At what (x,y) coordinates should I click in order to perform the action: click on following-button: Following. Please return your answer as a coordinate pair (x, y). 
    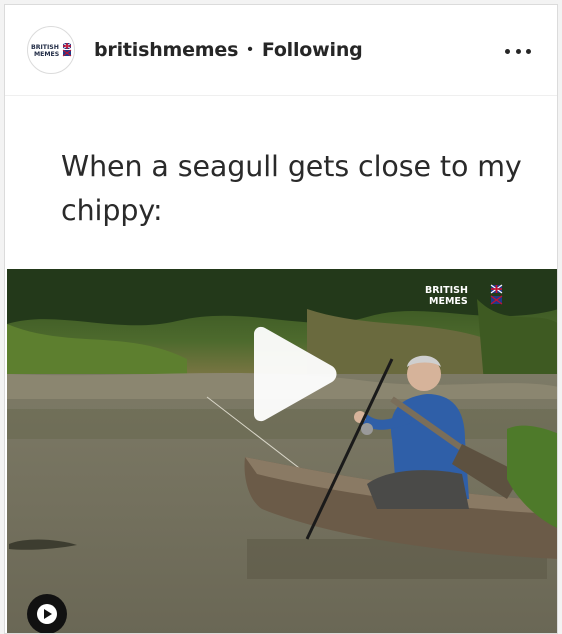
    Looking at the image, I should click on (312, 50).